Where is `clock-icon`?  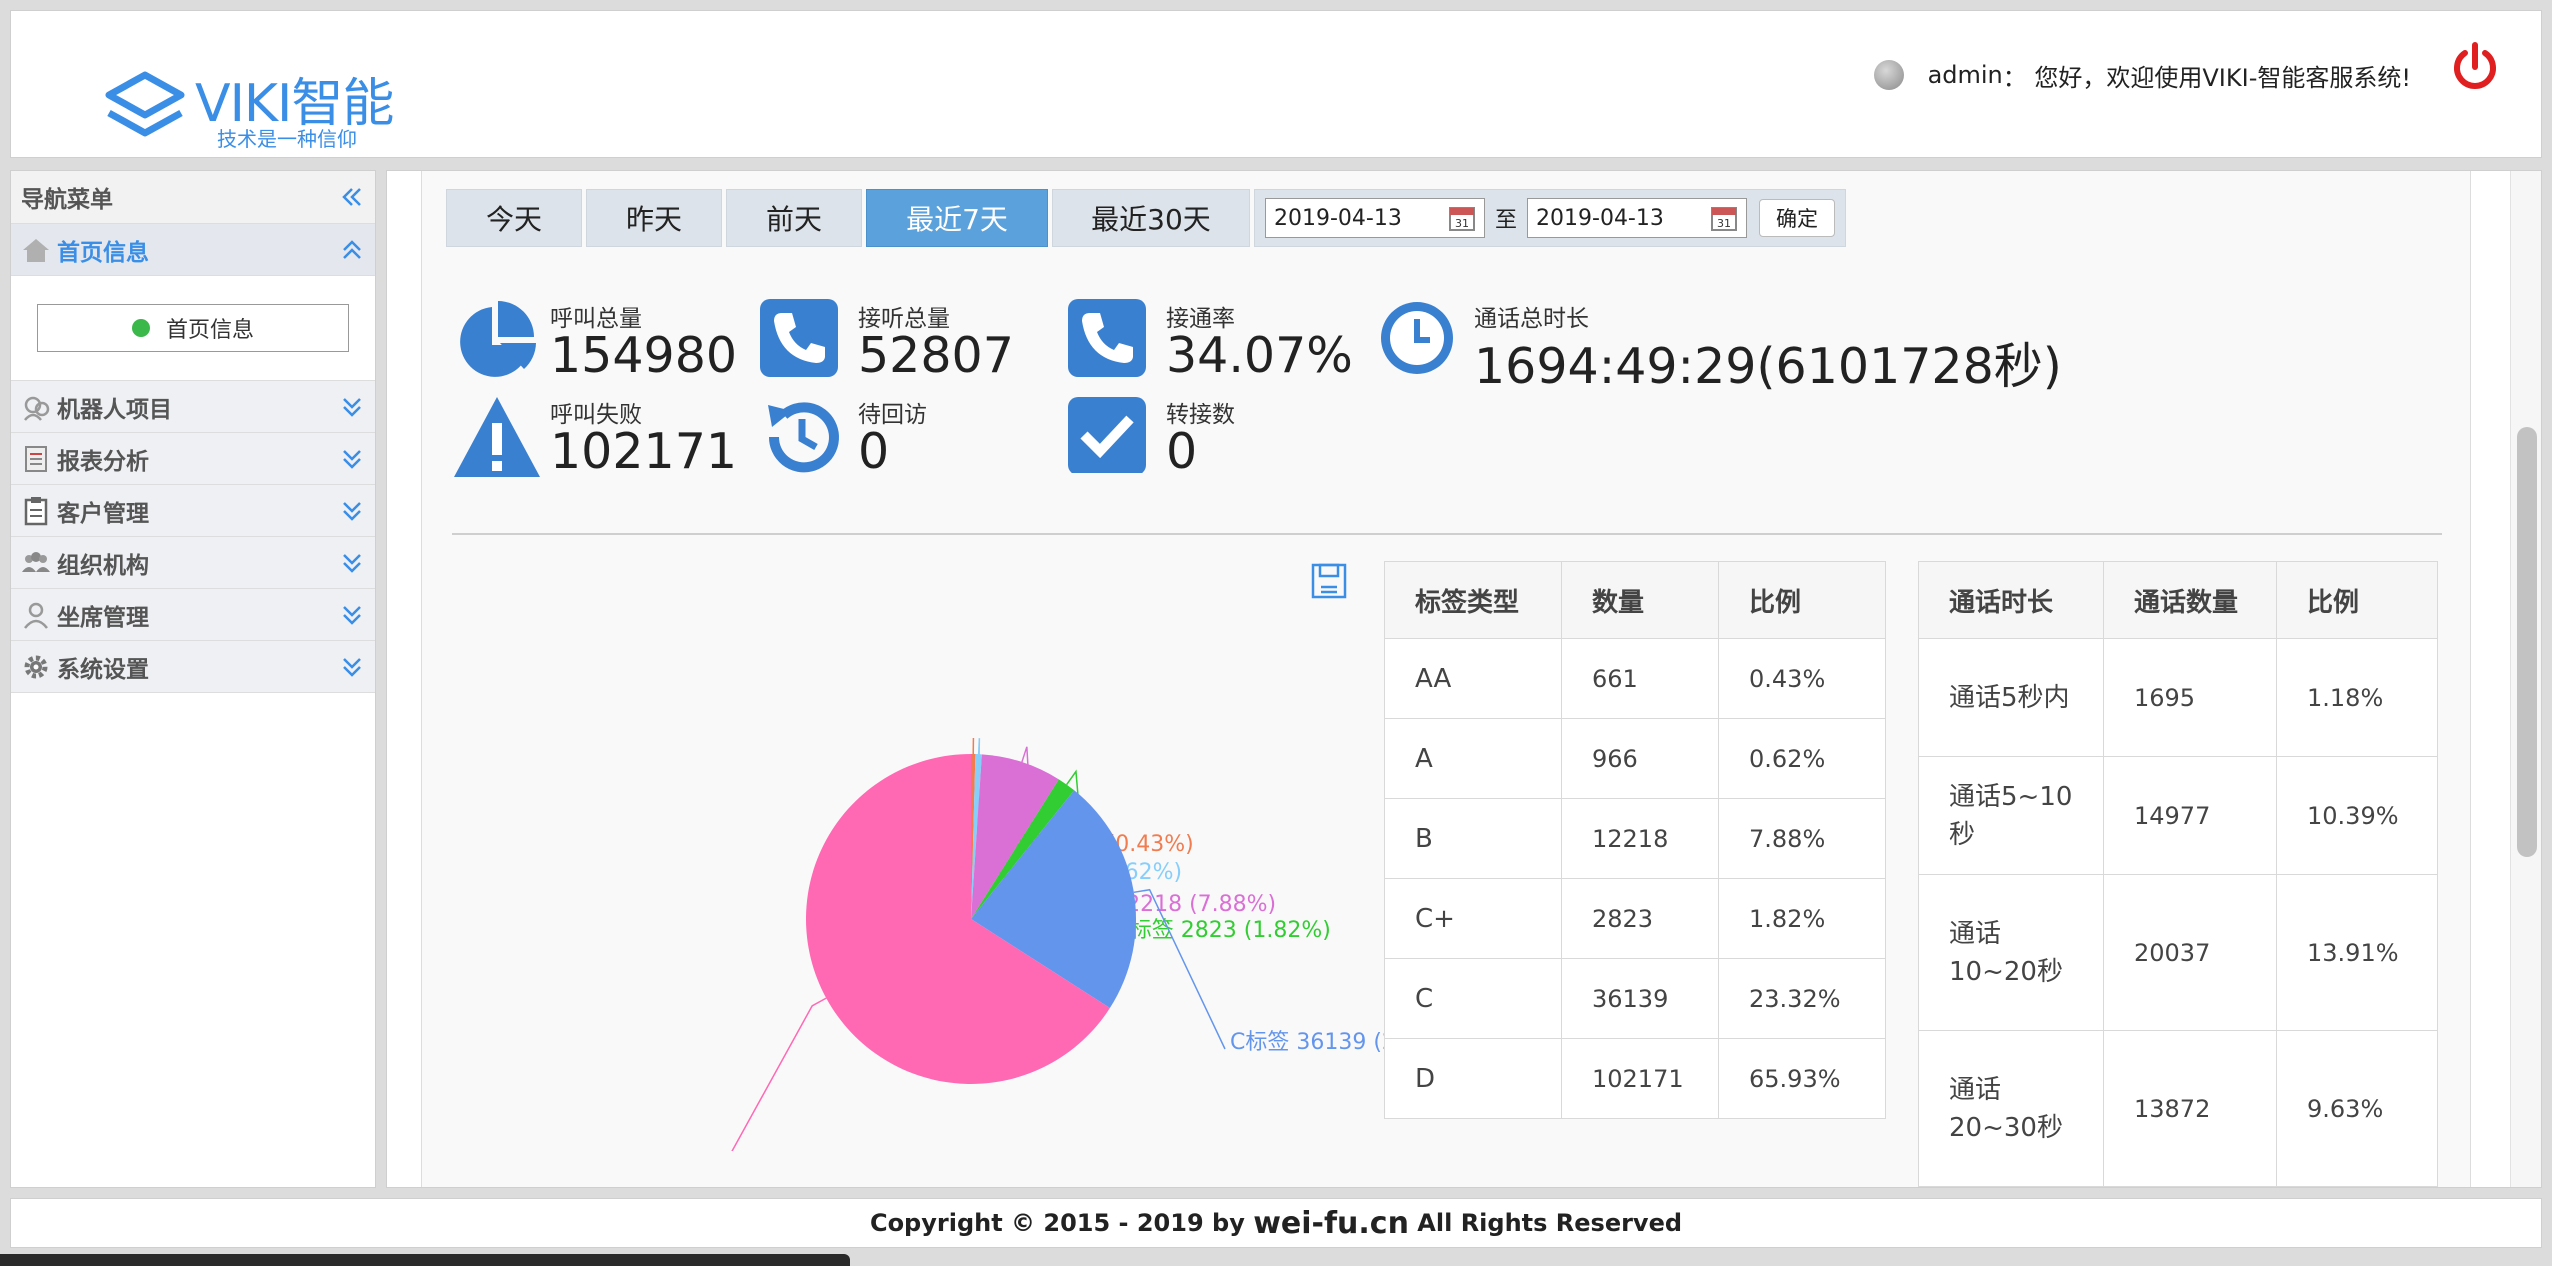
clock-icon is located at coordinates (1417, 338).